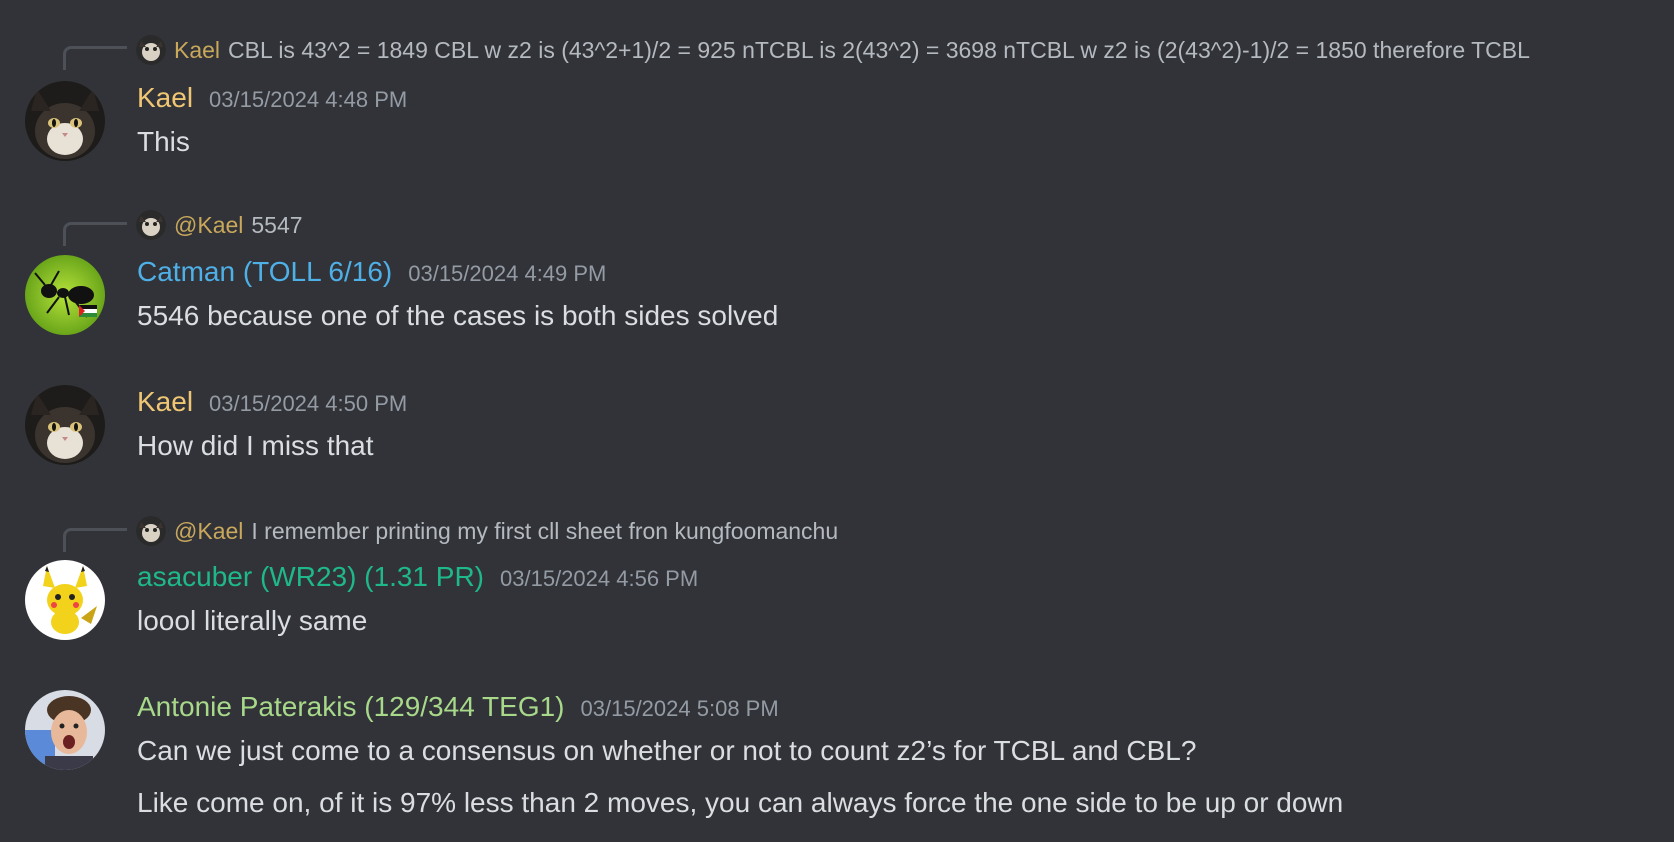 Image resolution: width=1674 pixels, height=842 pixels. What do you see at coordinates (197, 50) in the screenshot?
I see `reply-author-name: Kael` at bounding box center [197, 50].